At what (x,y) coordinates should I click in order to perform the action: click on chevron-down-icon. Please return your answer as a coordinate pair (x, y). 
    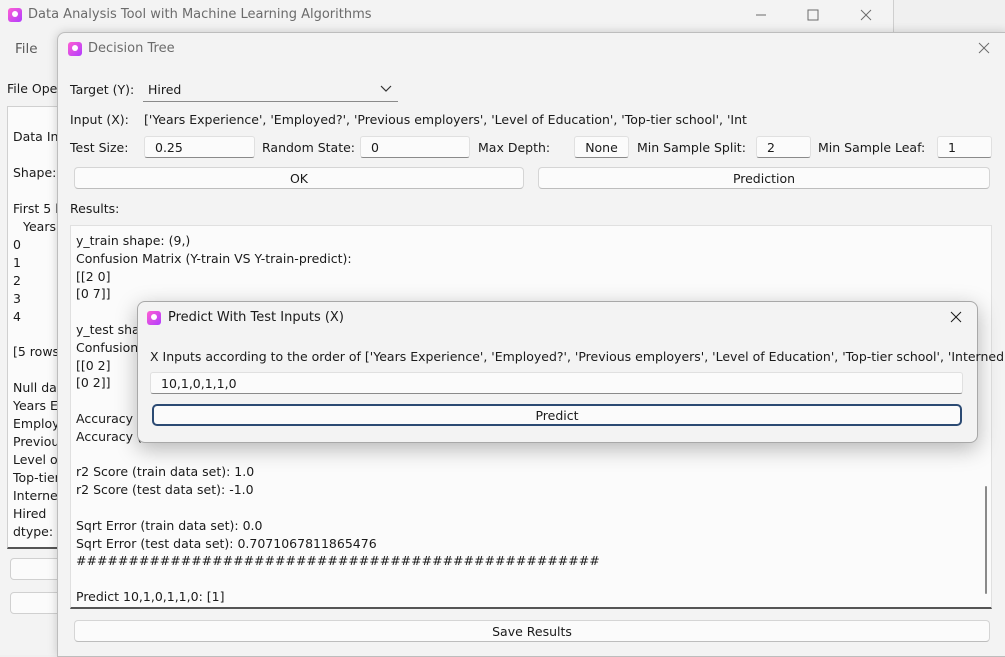
    Looking at the image, I should click on (386, 88).